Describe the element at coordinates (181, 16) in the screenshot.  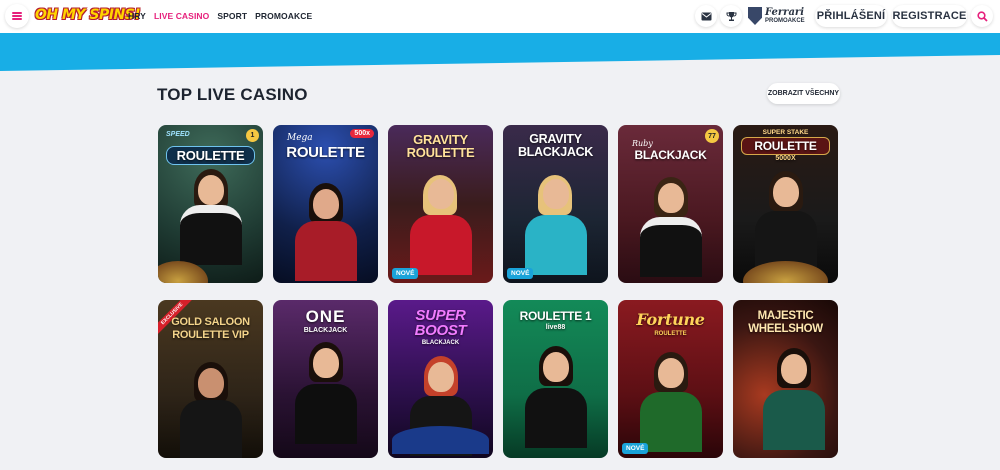
I see `nav-item-live-casino: LIVE CASINO` at that location.